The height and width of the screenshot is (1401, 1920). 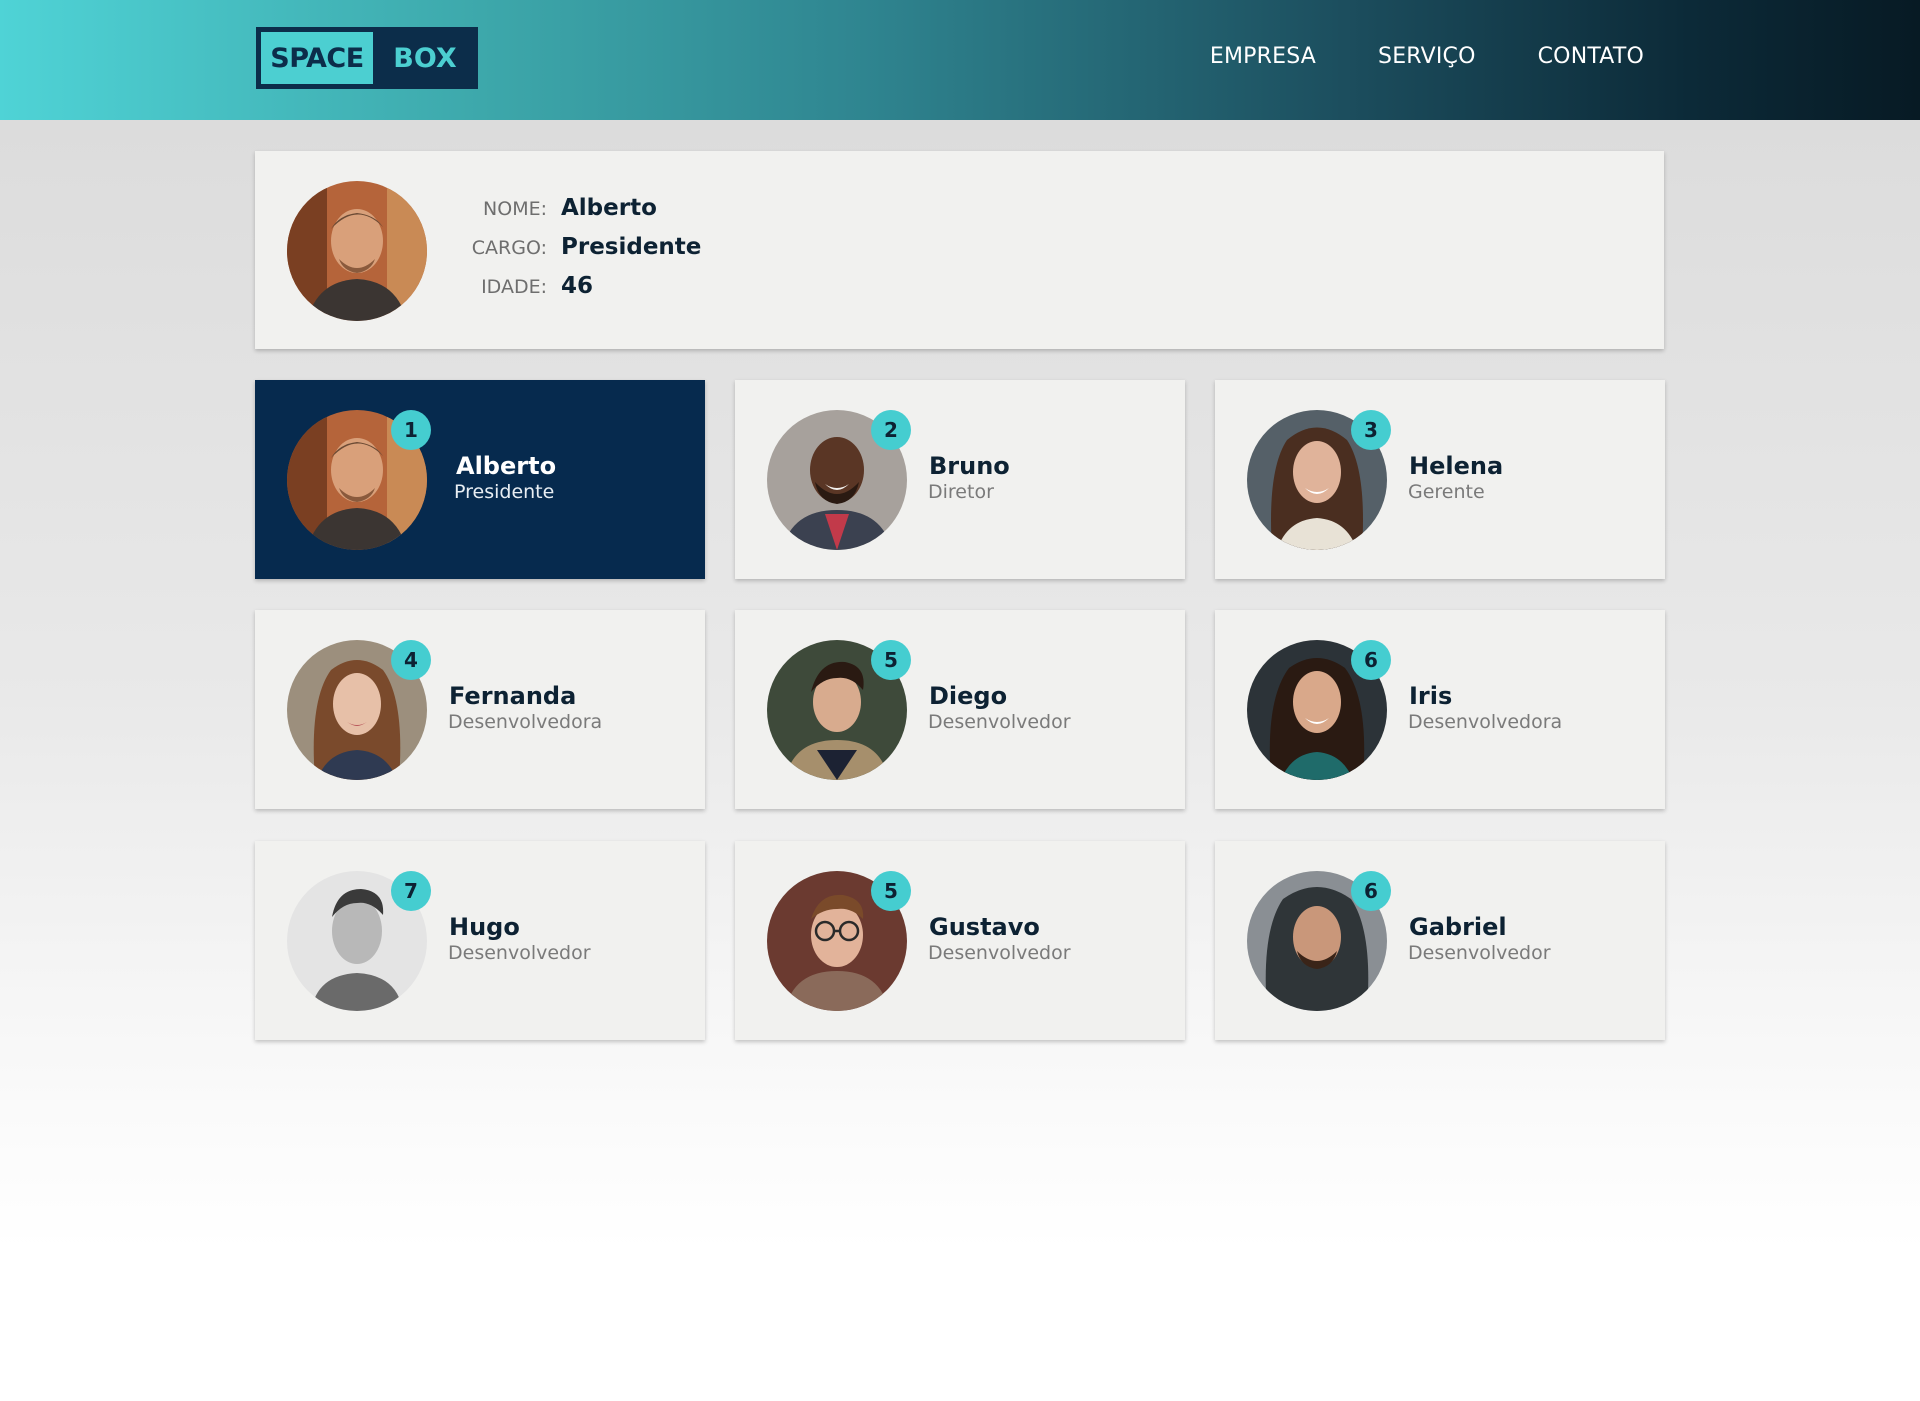 What do you see at coordinates (317, 58) in the screenshot?
I see `logo-space-text: SPACE` at bounding box center [317, 58].